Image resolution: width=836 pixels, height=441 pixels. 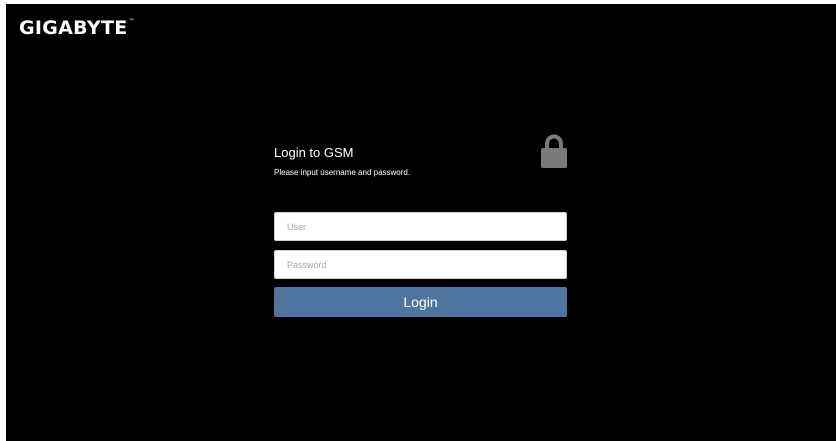 I want to click on logo-text: GIGABYTE, so click(x=73, y=28).